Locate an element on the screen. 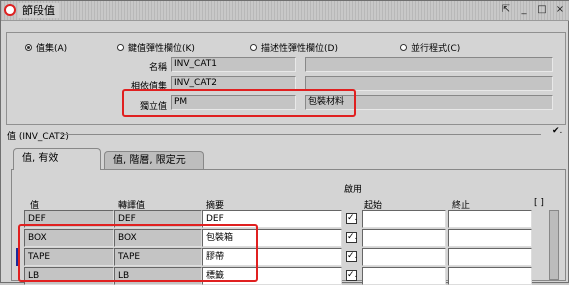  vertical-scrollbar is located at coordinates (554, 245).